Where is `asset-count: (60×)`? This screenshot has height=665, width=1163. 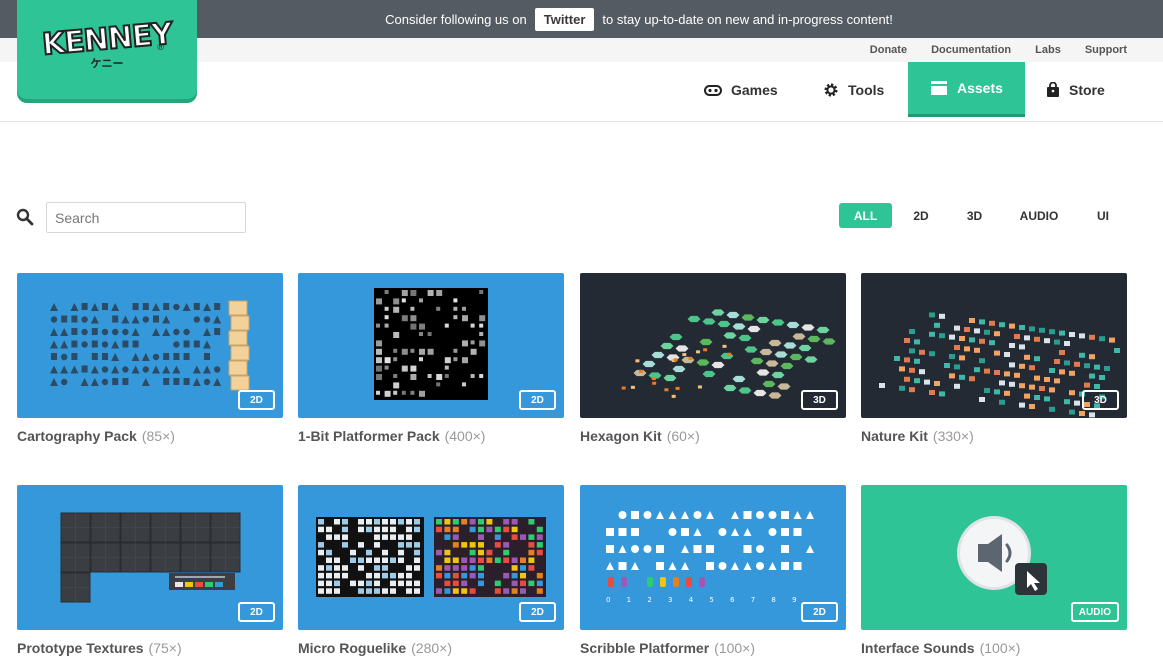 asset-count: (60×) is located at coordinates (683, 436).